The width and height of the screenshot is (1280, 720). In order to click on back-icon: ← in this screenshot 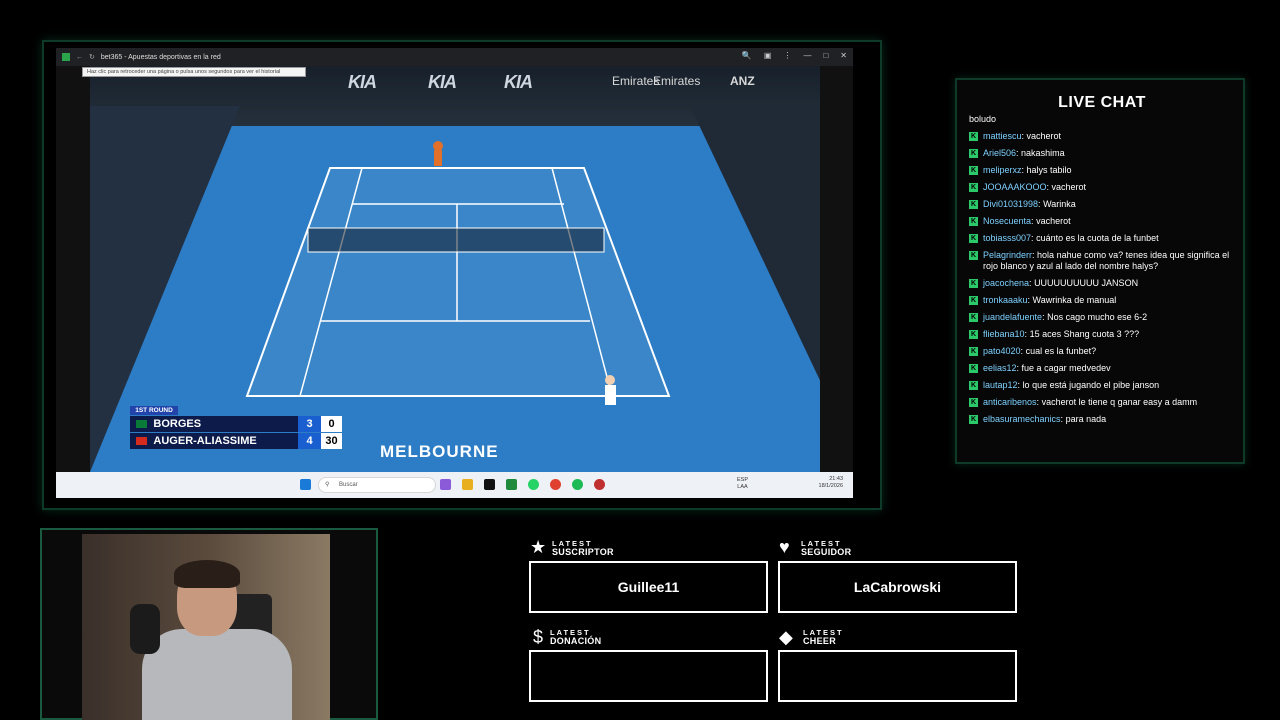, I will do `click(79, 57)`.